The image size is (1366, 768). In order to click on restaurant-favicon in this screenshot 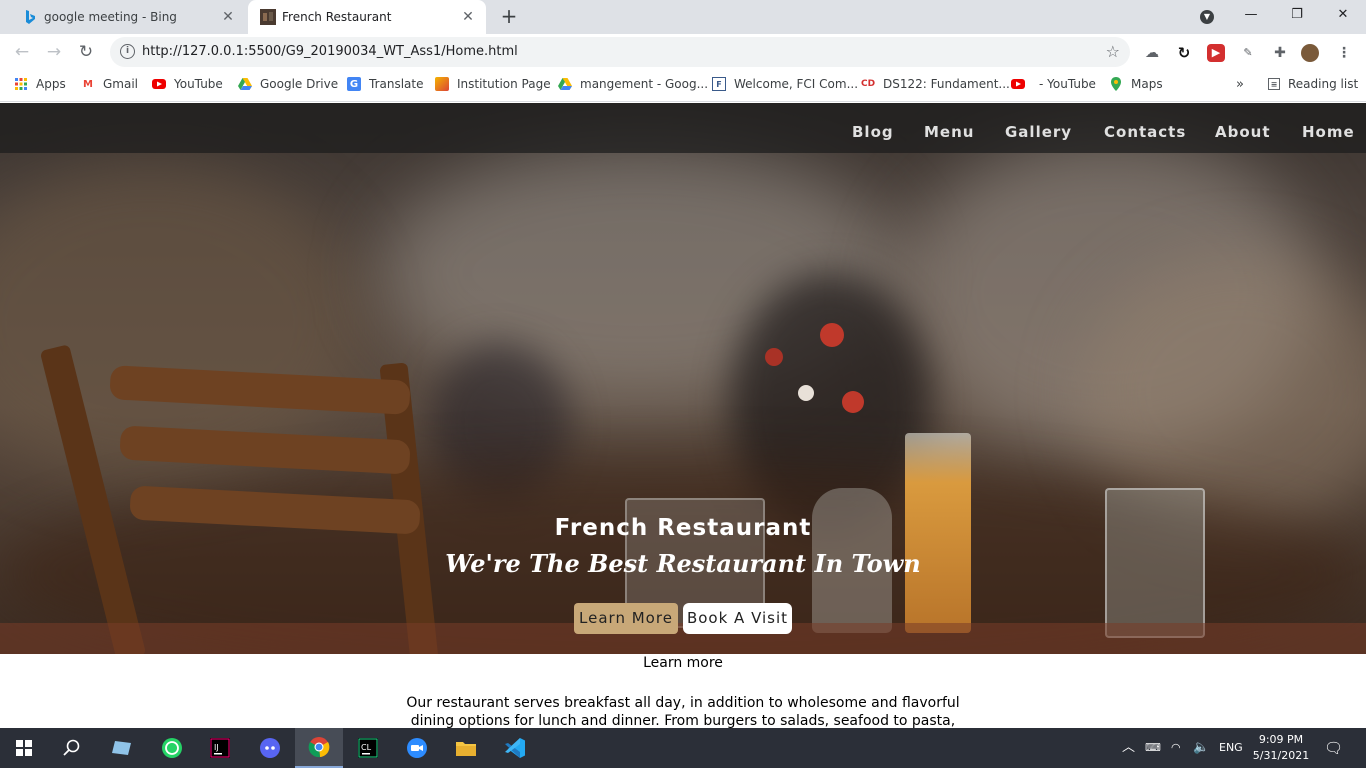, I will do `click(268, 17)`.